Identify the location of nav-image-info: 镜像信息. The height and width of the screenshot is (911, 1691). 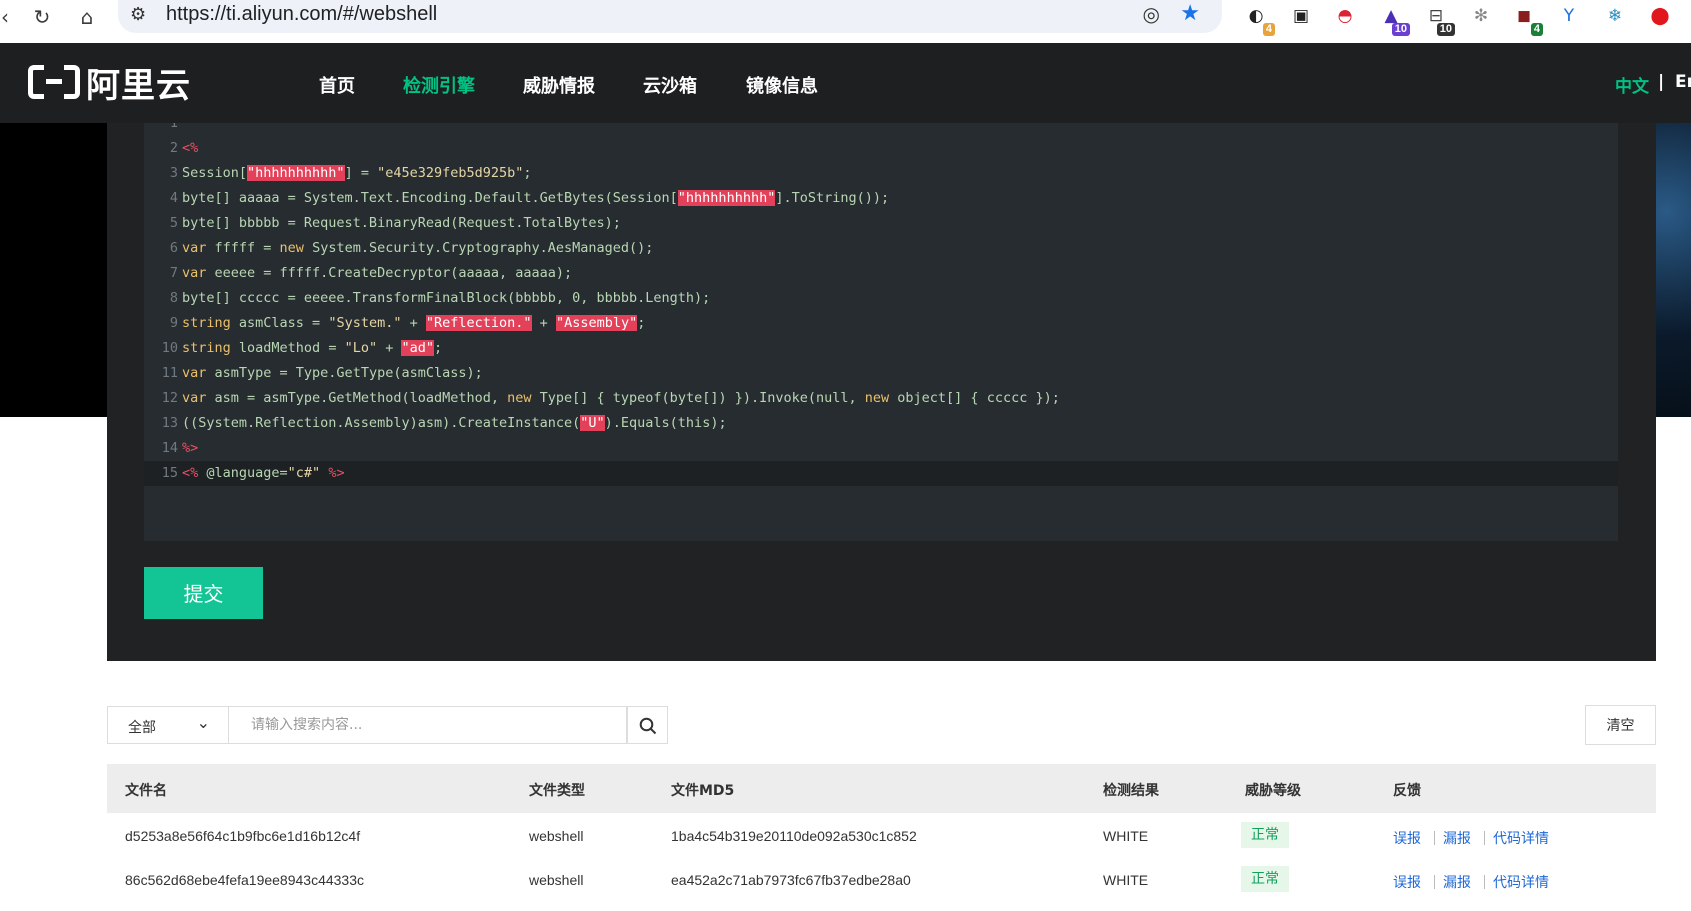
(782, 85).